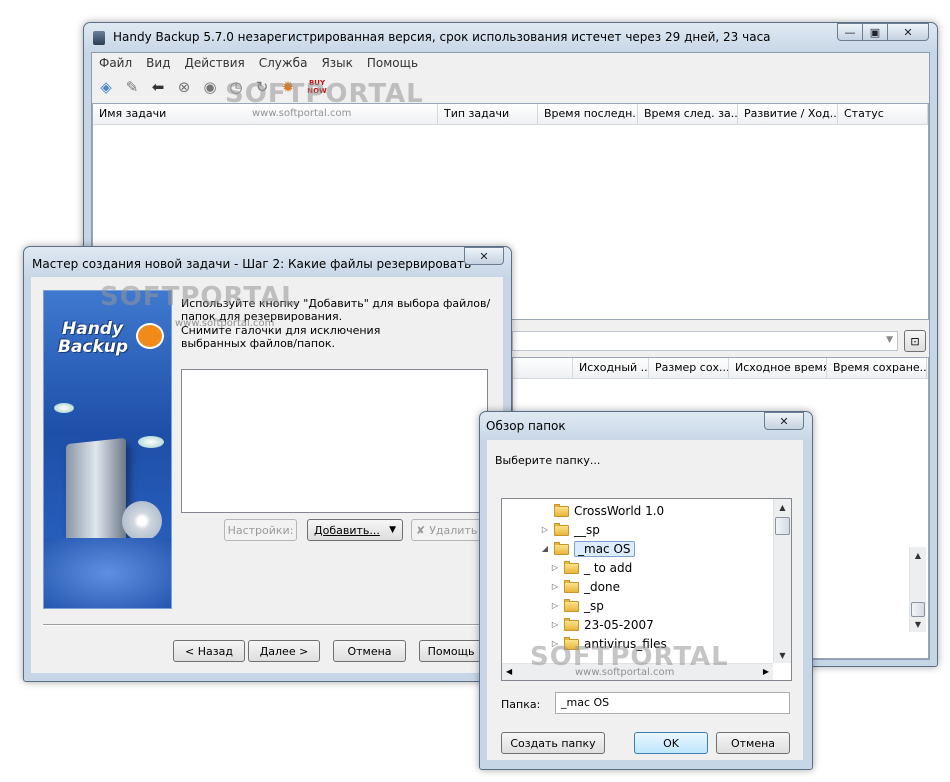 This screenshot has height=782, width=950. I want to click on next-button: Далее >, so click(284, 651).